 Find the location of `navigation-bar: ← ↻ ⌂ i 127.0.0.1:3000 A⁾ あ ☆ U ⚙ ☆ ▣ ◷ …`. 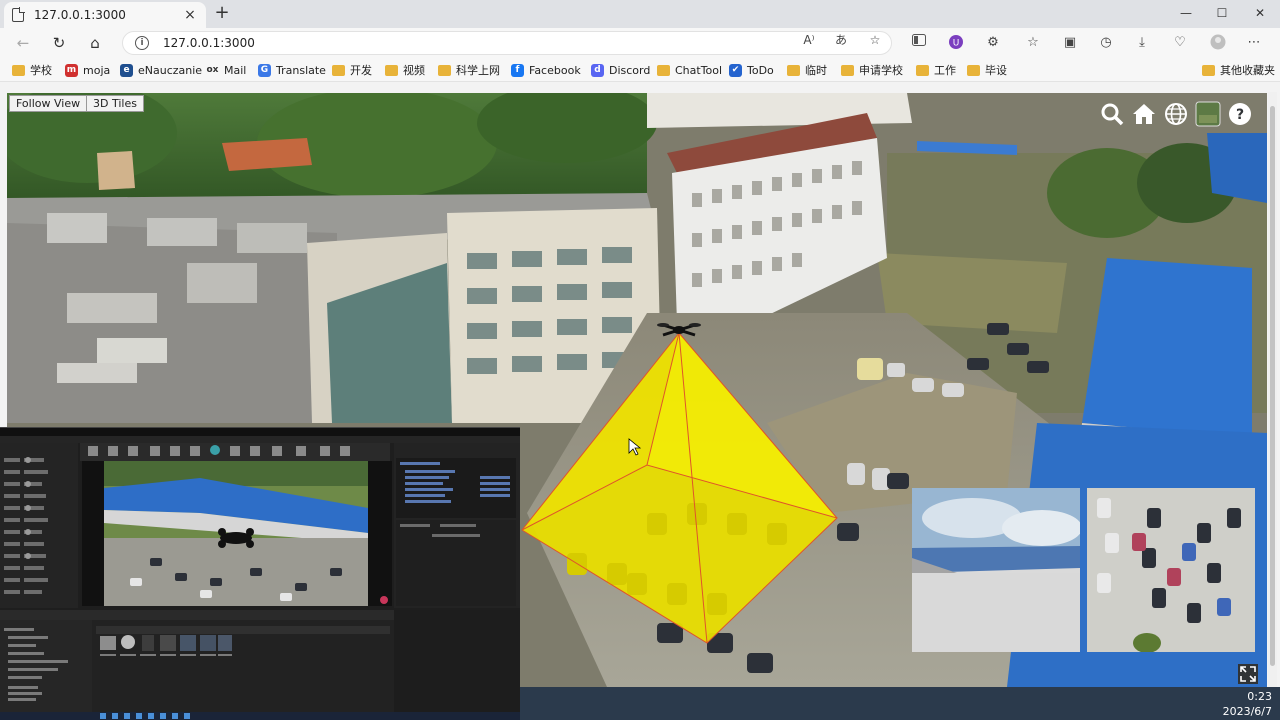

navigation-bar: ← ↻ ⌂ i 127.0.0.1:3000 A⁾ あ ☆ U ⚙ ☆ ▣ ◷ … is located at coordinates (640, 43).